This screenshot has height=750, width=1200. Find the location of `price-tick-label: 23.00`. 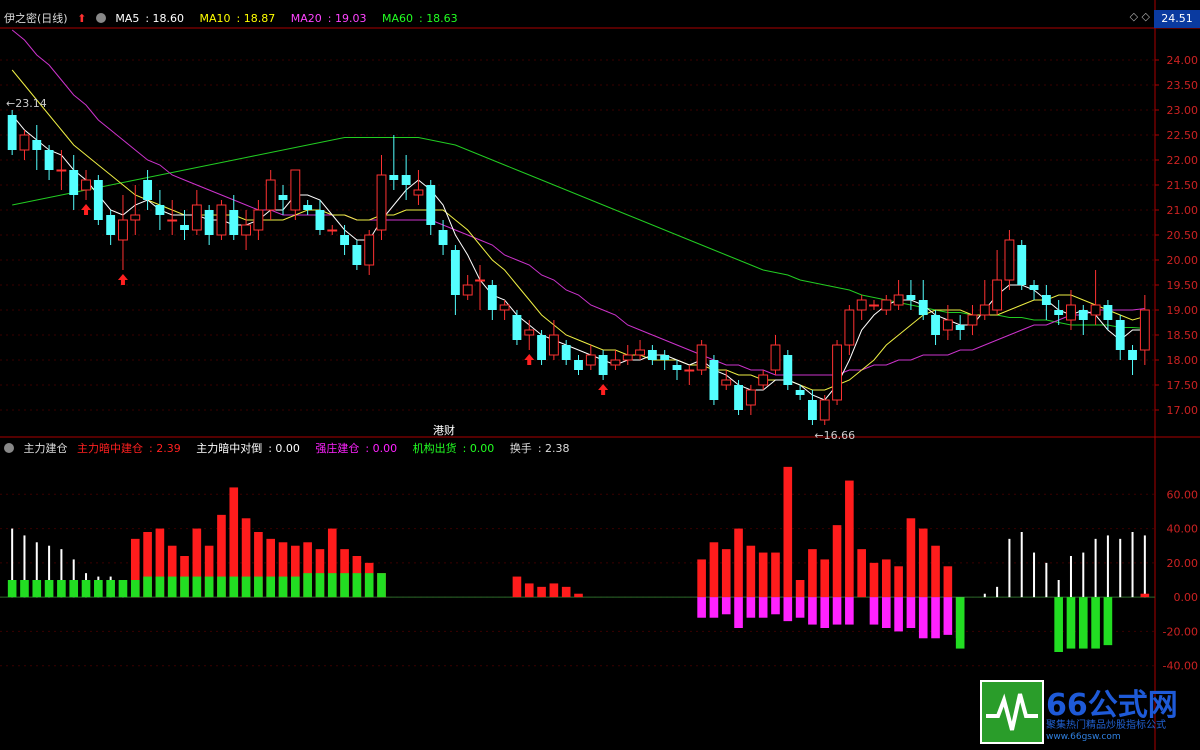

price-tick-label: 23.00 is located at coordinates (1183, 110).